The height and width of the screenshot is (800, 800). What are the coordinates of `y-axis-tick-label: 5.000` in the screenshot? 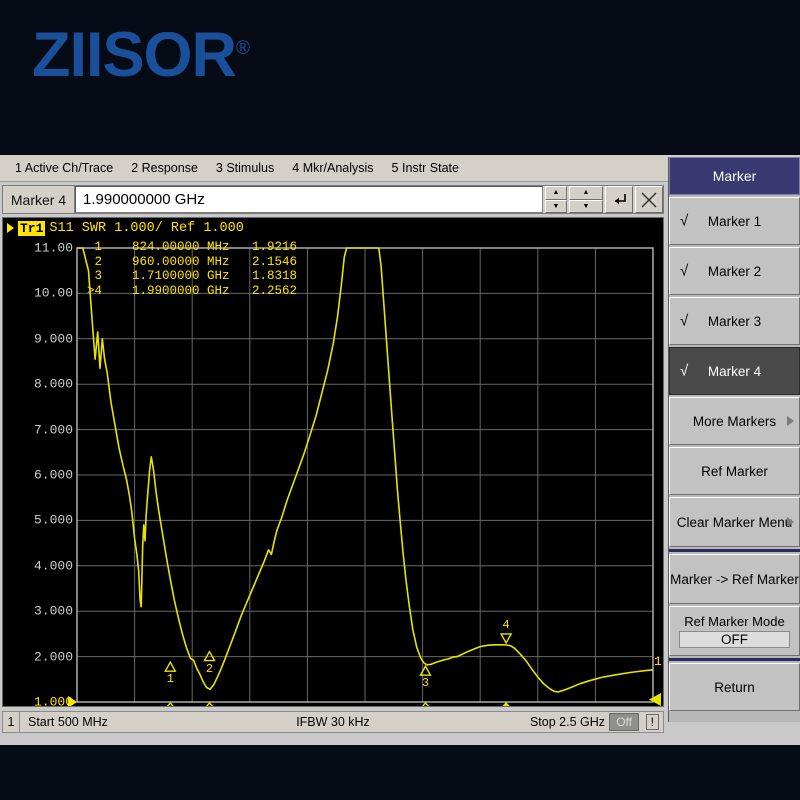 It's located at (53, 520).